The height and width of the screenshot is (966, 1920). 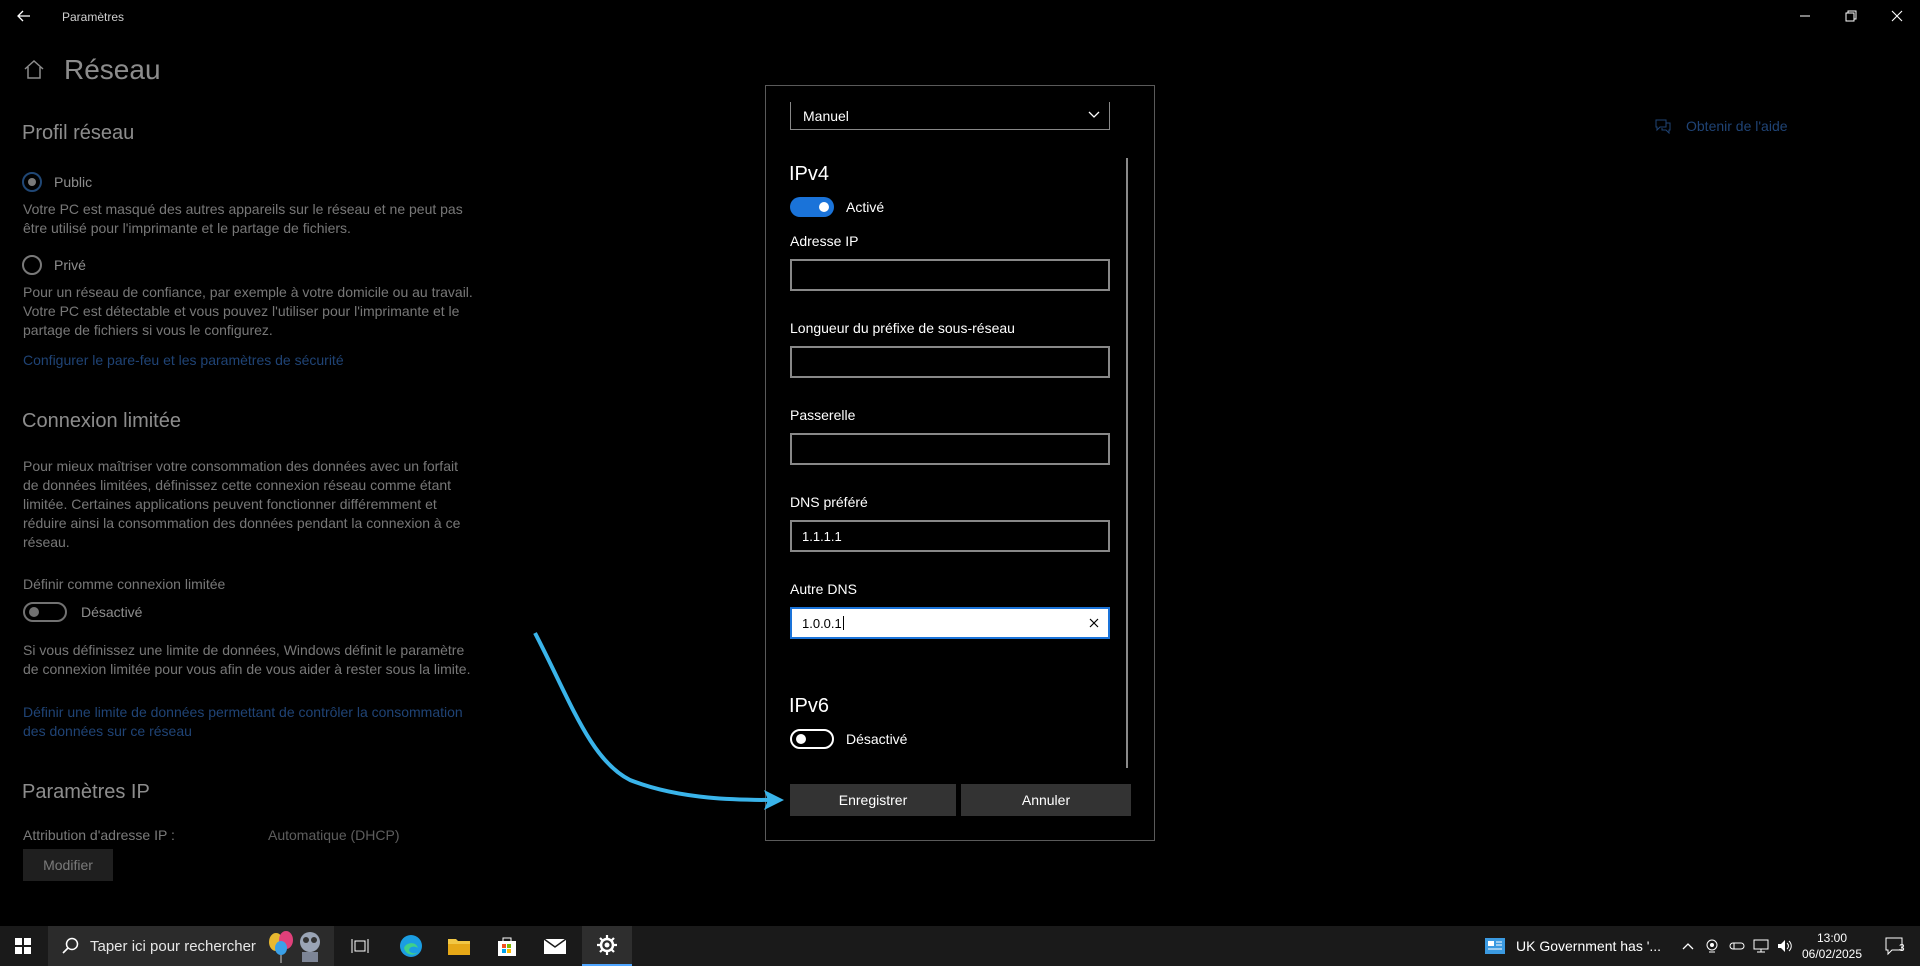 I want to click on restore-button, so click(x=1851, y=16).